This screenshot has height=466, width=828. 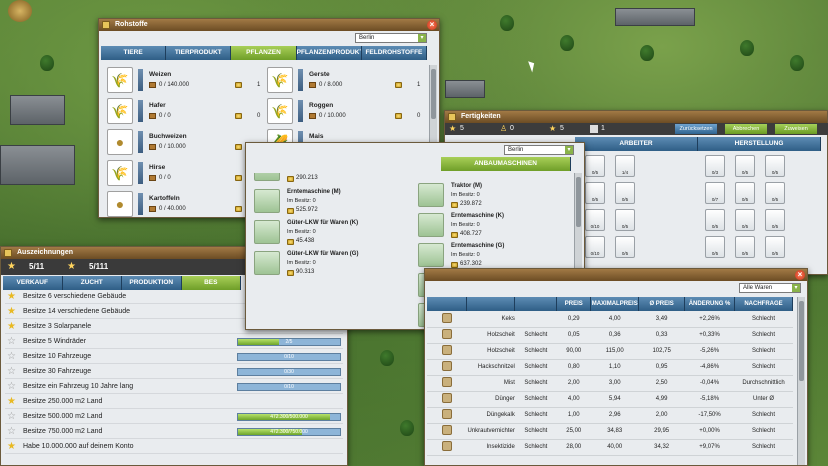 What do you see at coordinates (264, 53) in the screenshot?
I see `tab-pflanzen: PFLANZEN` at bounding box center [264, 53].